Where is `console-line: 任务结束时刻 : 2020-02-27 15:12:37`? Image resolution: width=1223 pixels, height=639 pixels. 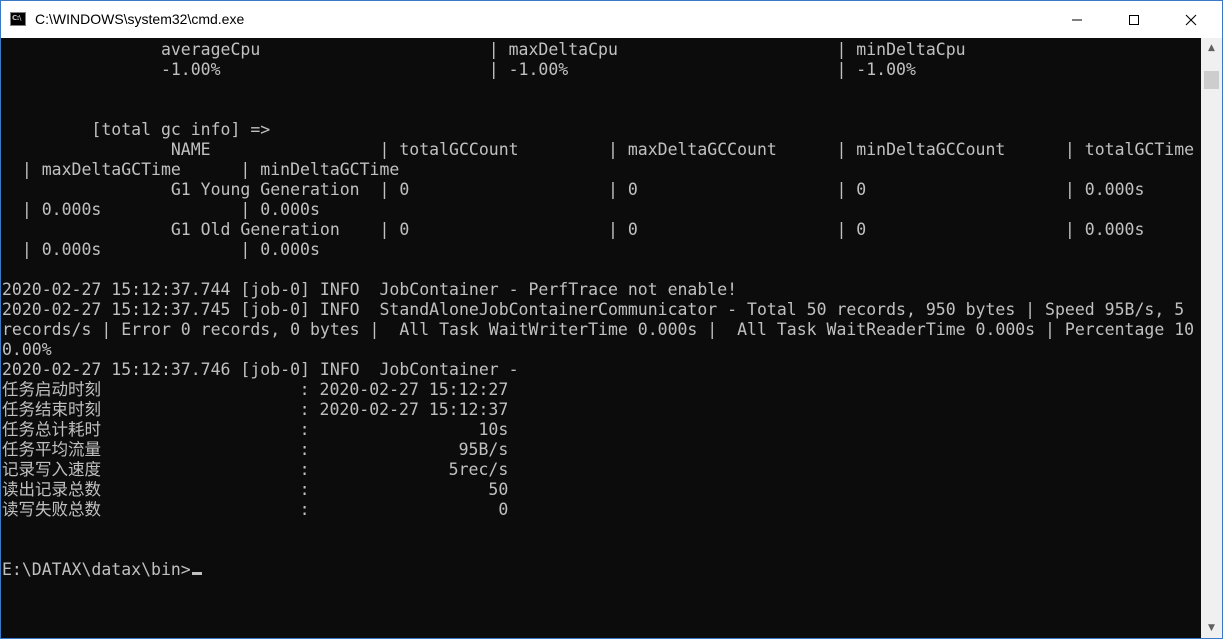
console-line: 任务结束时刻 : 2020-02-27 15:12:37 is located at coordinates (255, 409).